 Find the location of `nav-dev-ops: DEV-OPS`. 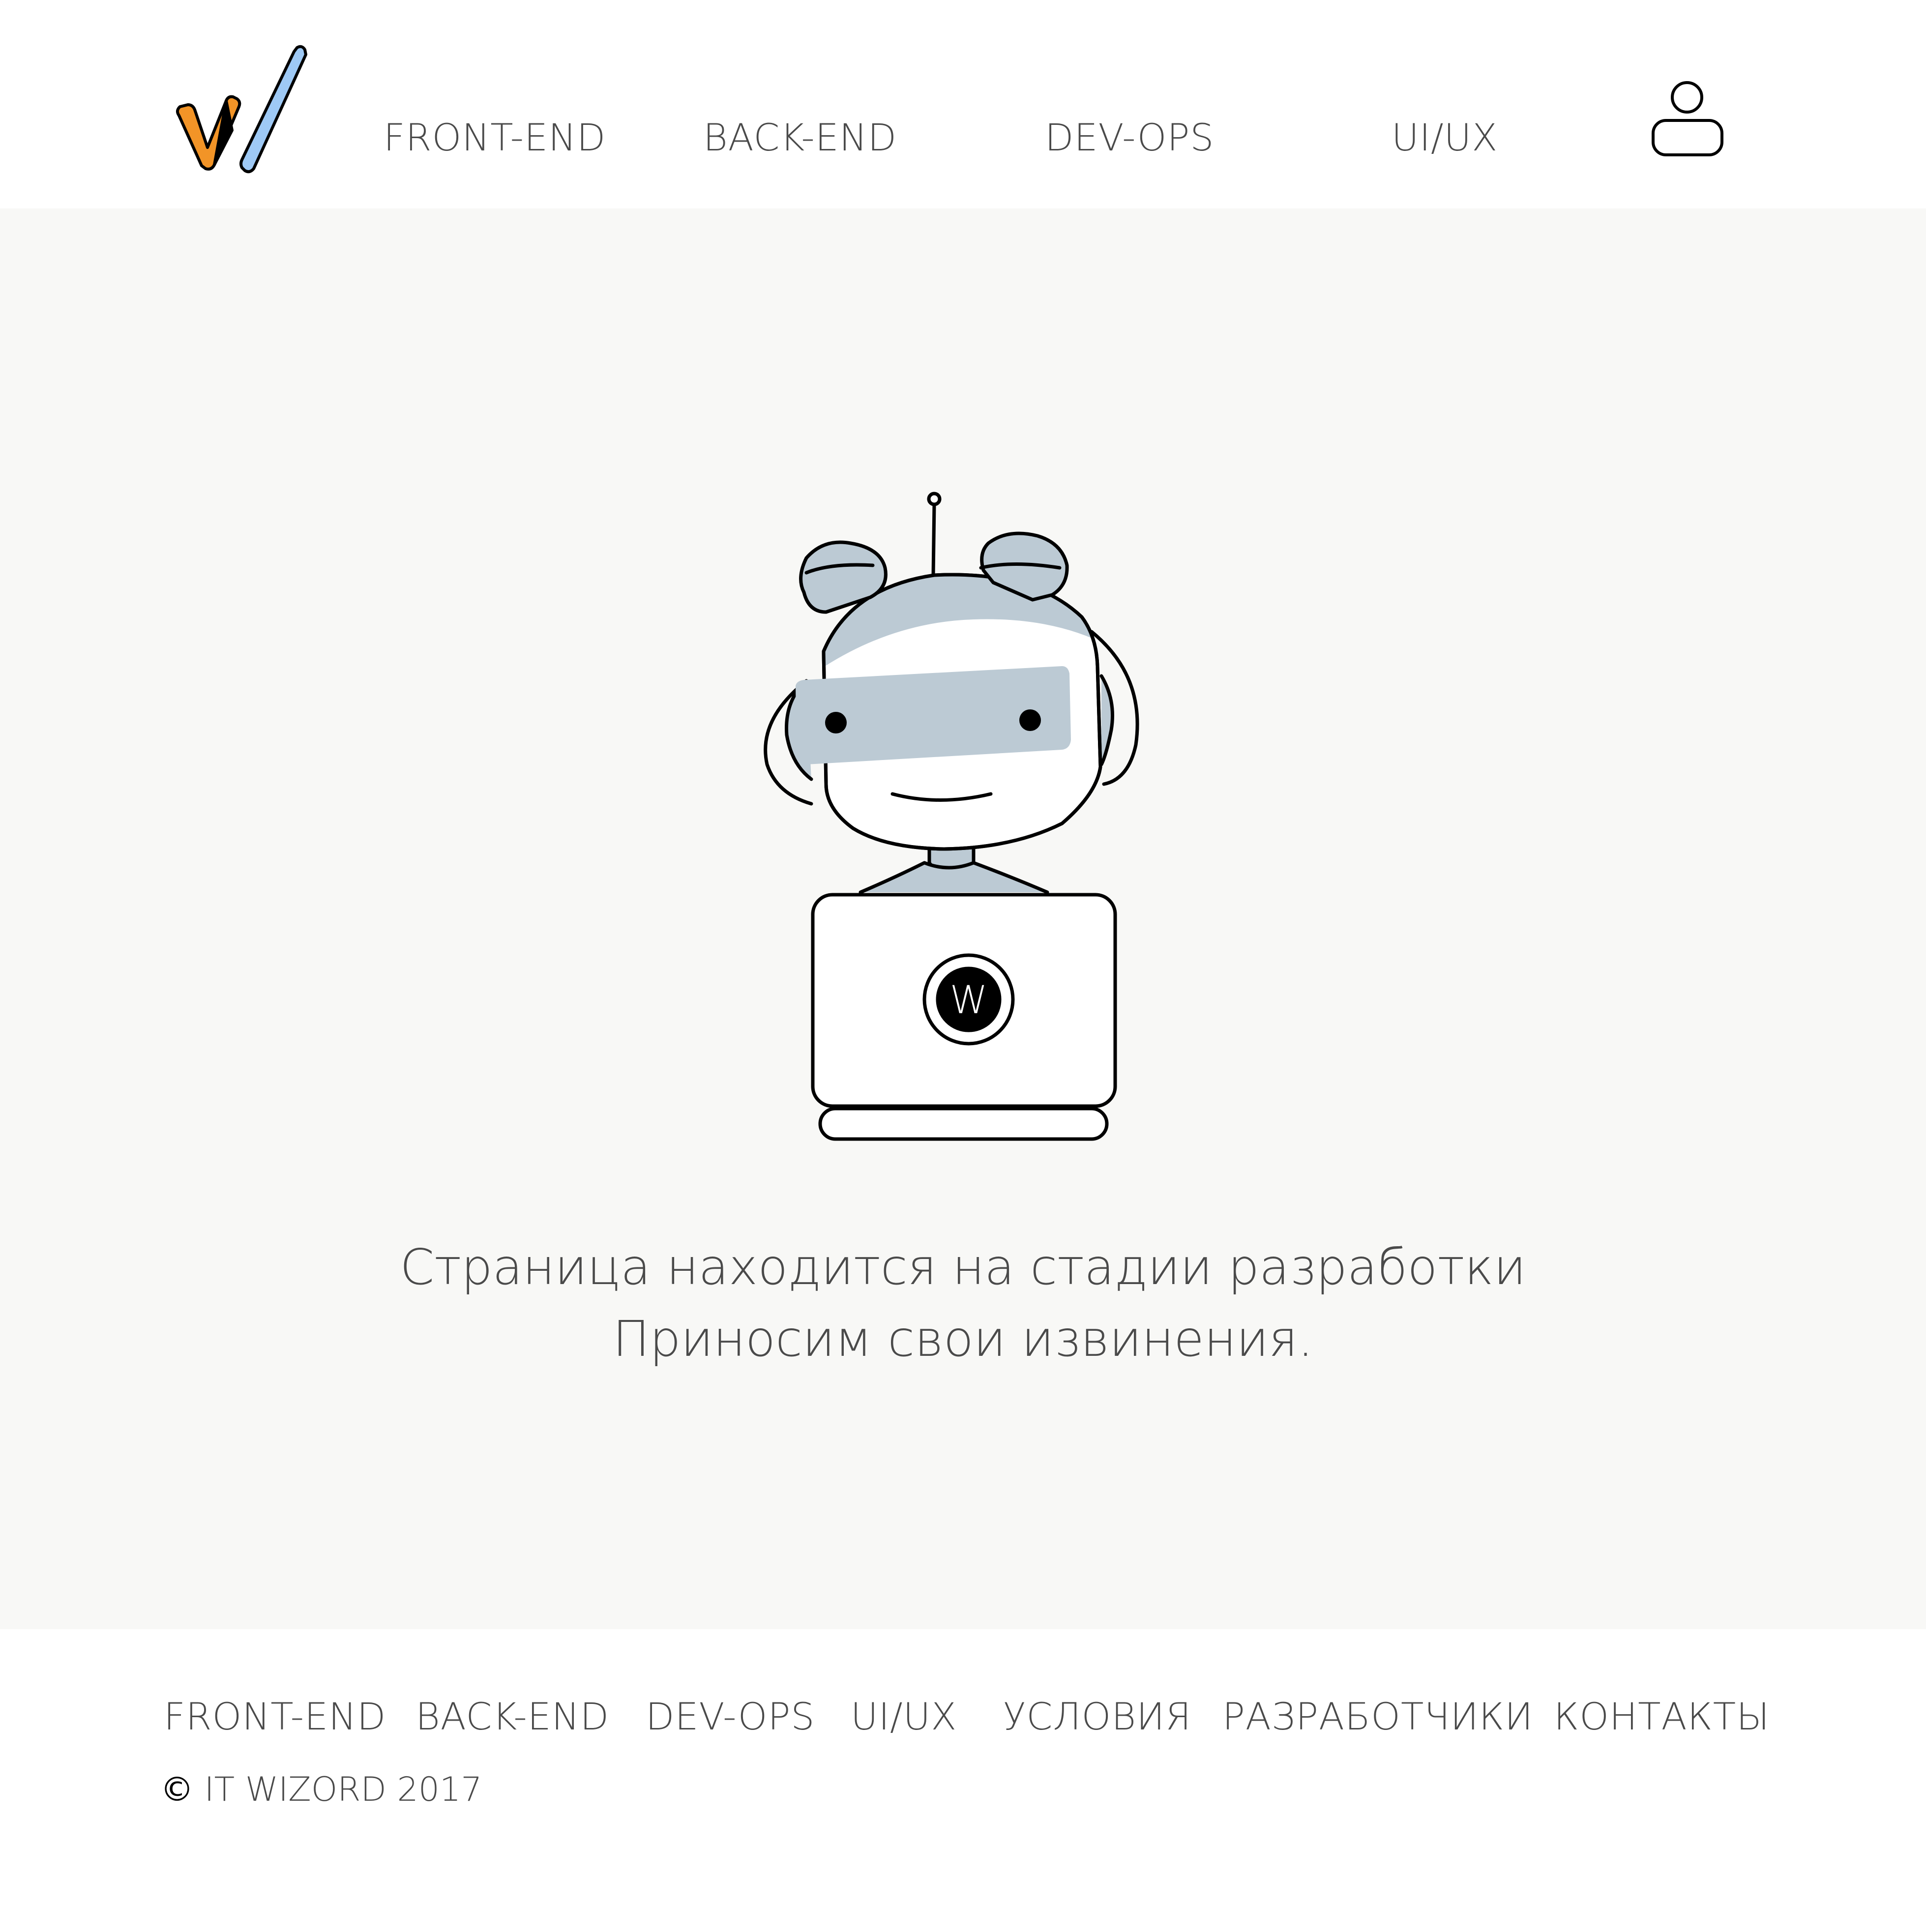

nav-dev-ops: DEV-OPS is located at coordinates (1130, 138).